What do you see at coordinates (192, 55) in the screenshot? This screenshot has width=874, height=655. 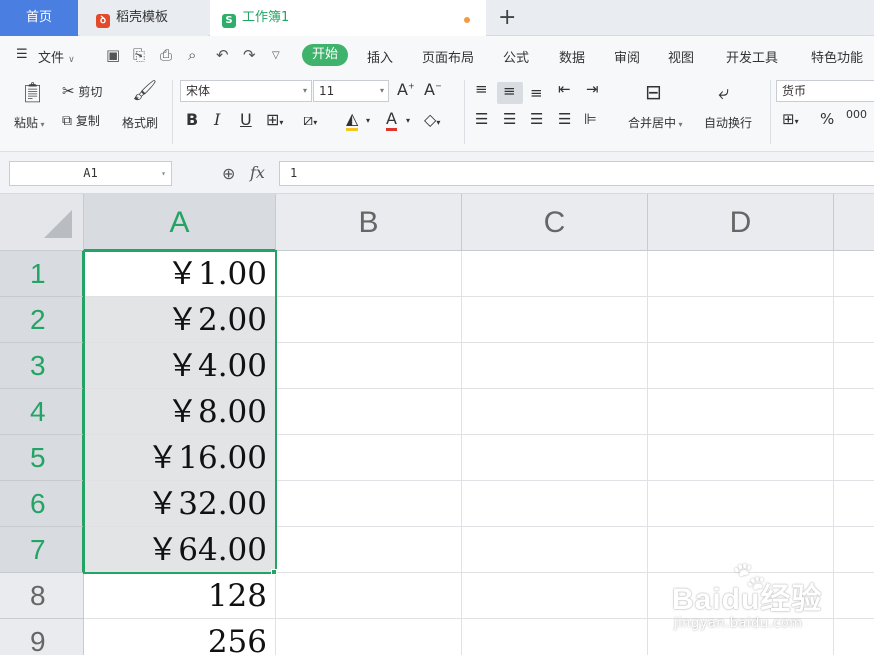 I see `print-preview-icon: ⌕` at bounding box center [192, 55].